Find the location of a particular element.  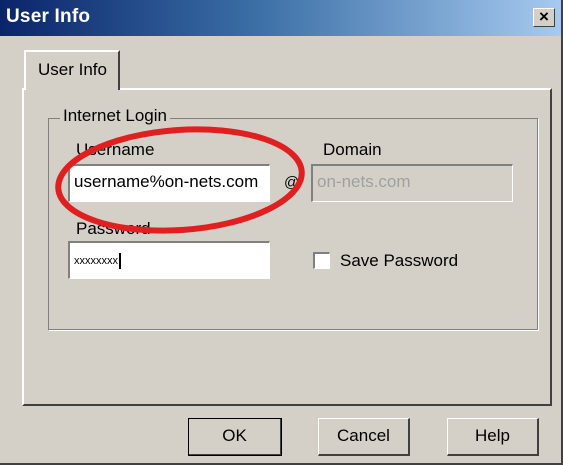

text-caret is located at coordinates (120, 261).